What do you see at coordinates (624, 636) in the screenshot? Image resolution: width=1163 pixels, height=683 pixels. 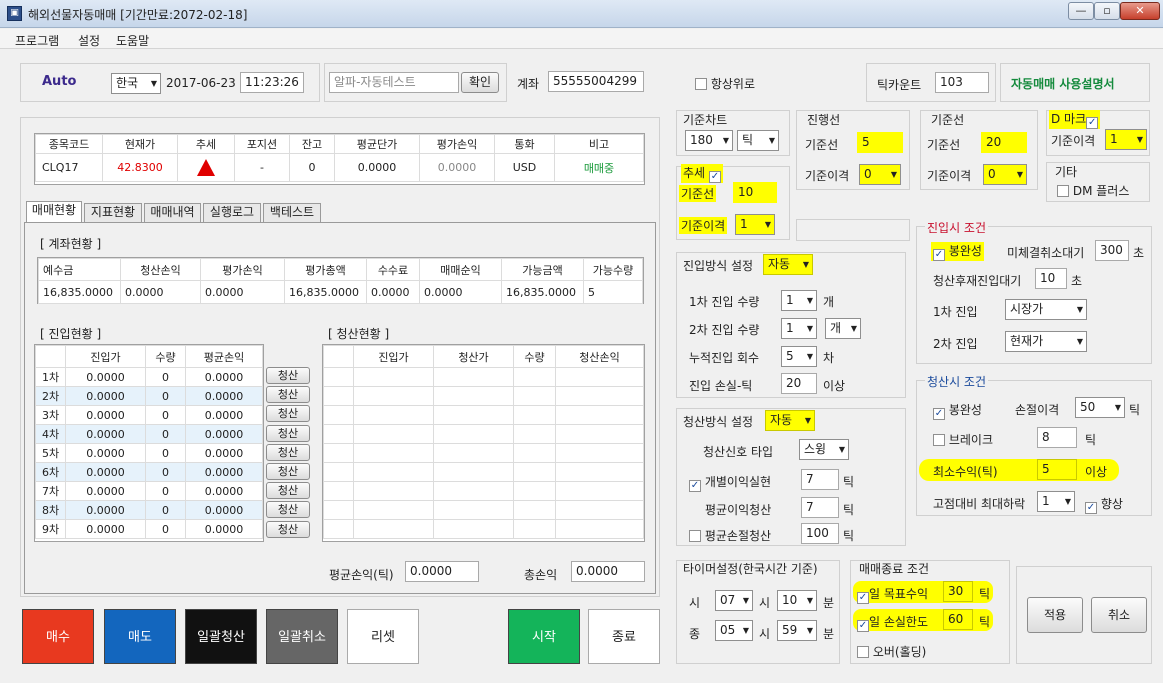 I see `stop-button: 종료` at bounding box center [624, 636].